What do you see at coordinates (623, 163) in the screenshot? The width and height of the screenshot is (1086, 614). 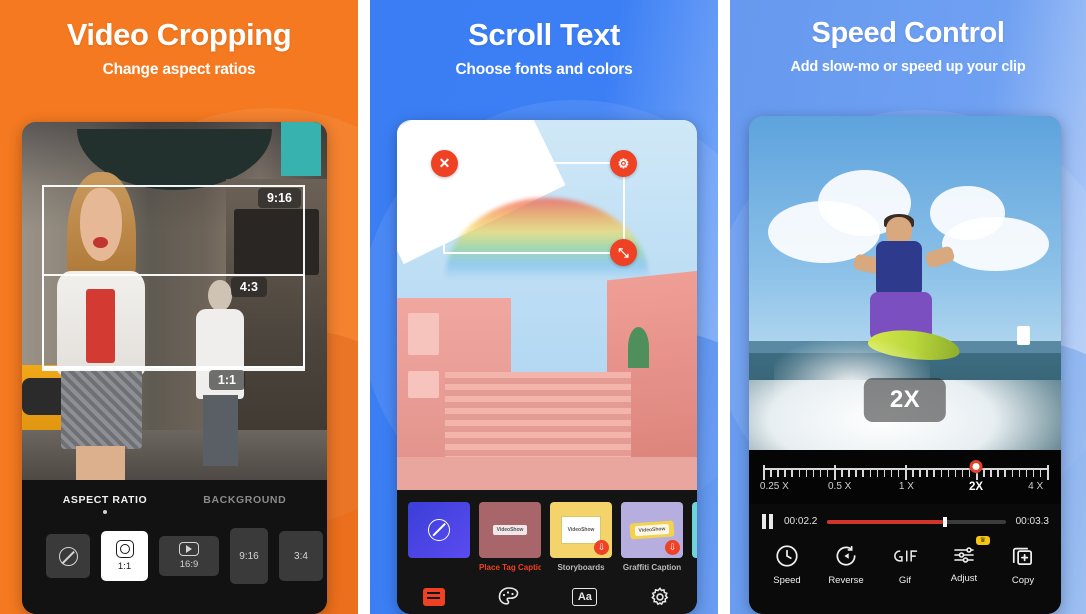 I see `edit-icon: ⚙` at bounding box center [623, 163].